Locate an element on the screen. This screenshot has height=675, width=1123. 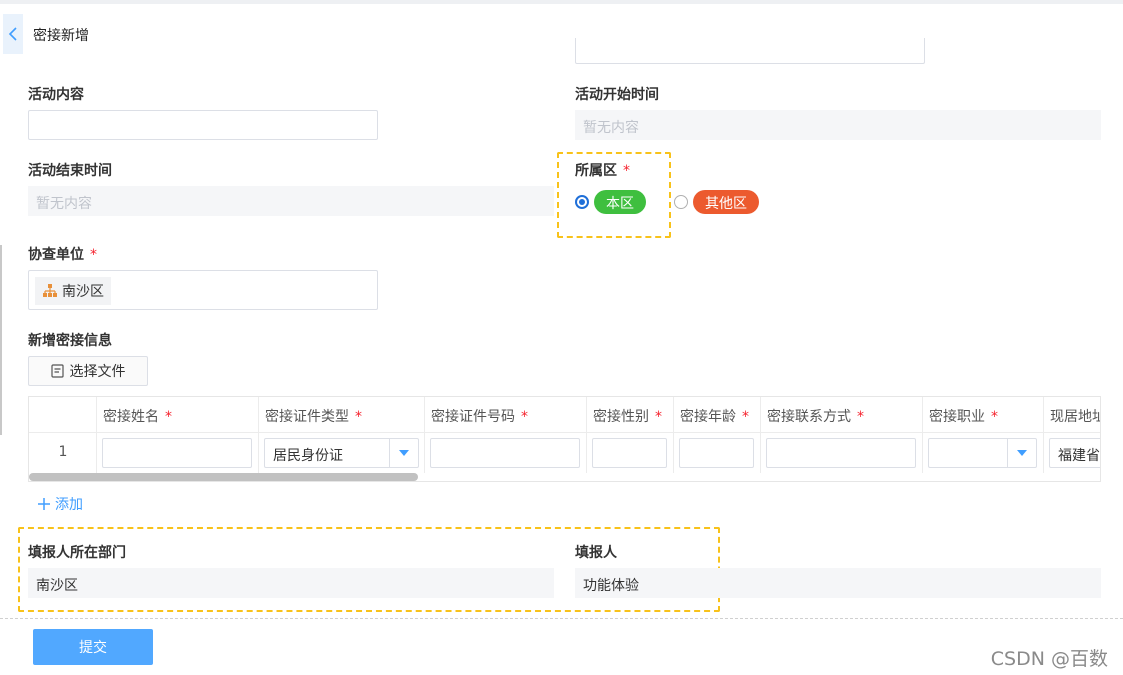
table-cell: 福建省厦门 is located at coordinates (1072, 453).